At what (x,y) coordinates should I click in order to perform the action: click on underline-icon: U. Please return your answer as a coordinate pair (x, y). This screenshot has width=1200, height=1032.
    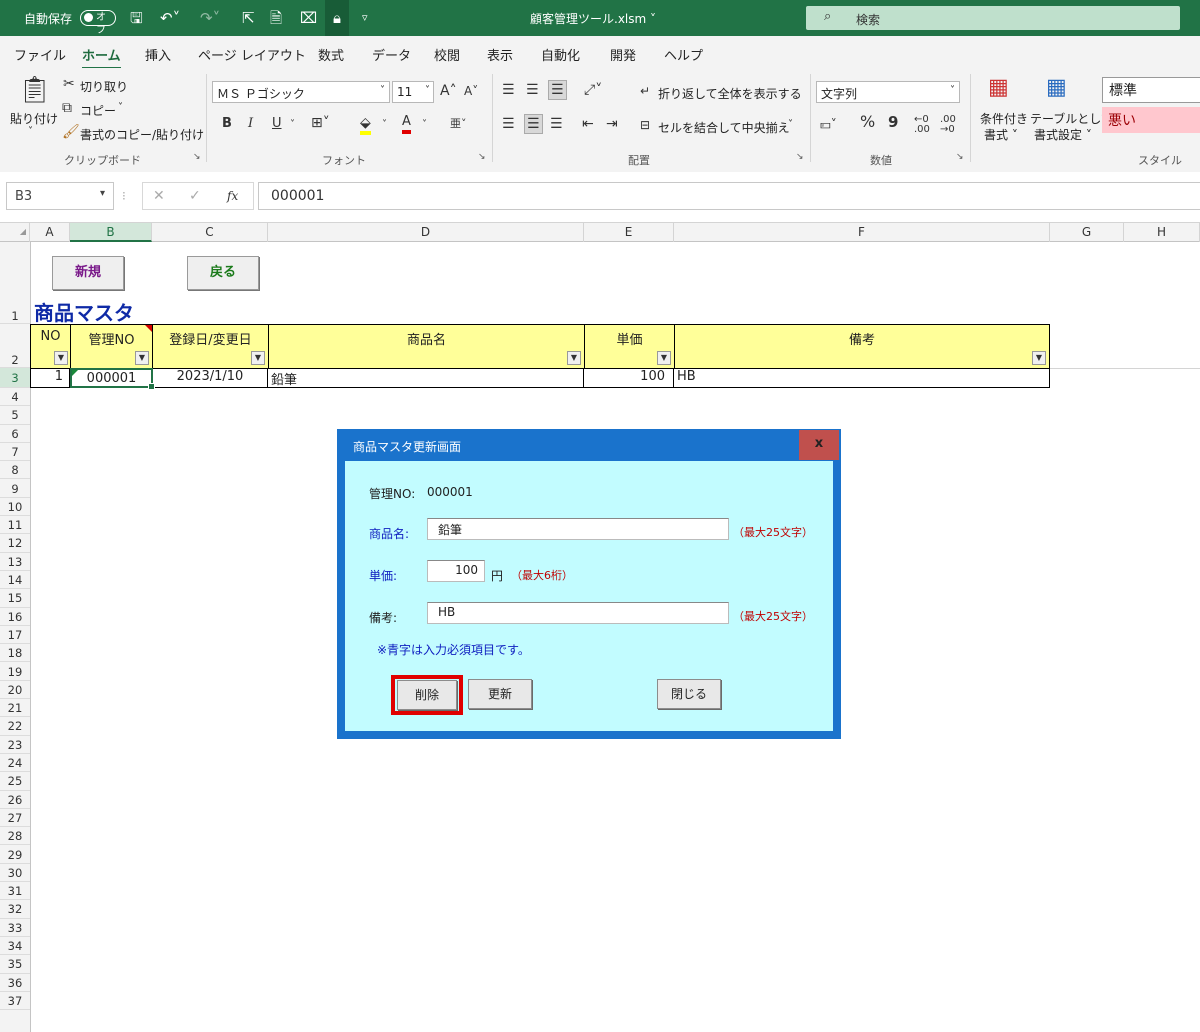
    Looking at the image, I should click on (277, 124).